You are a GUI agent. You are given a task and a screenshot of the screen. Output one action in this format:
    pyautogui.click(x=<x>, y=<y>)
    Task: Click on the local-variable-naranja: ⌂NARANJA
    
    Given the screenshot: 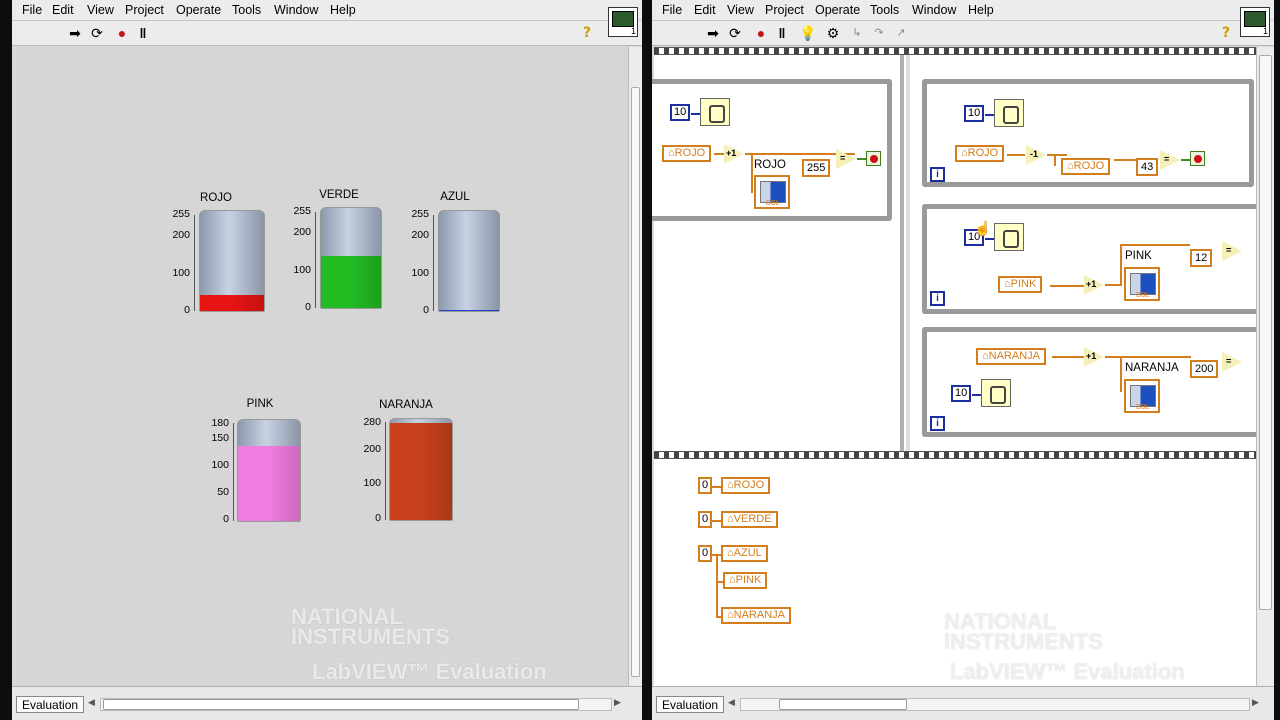 What is the action you would take?
    pyautogui.click(x=1011, y=356)
    